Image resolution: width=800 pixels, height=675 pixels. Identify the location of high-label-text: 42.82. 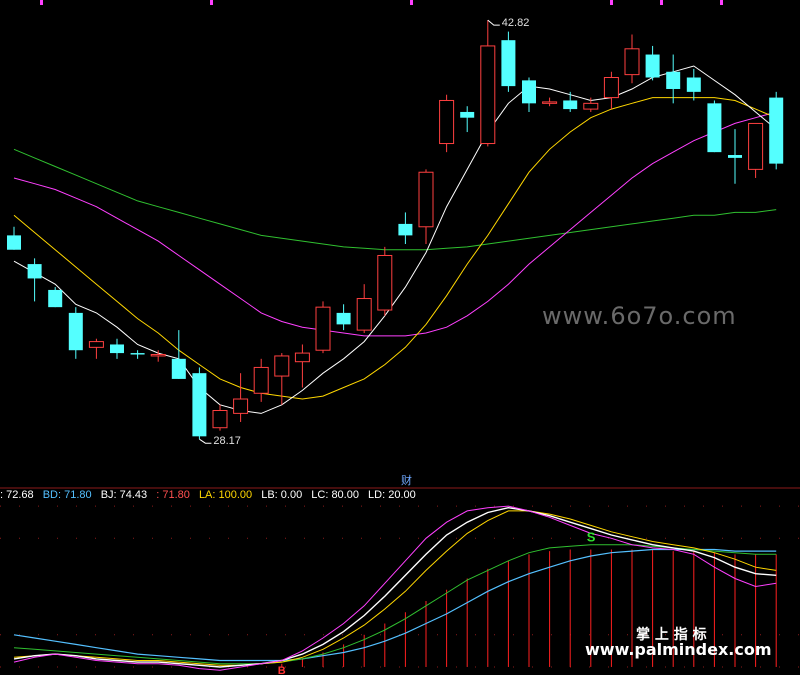
(515, 23).